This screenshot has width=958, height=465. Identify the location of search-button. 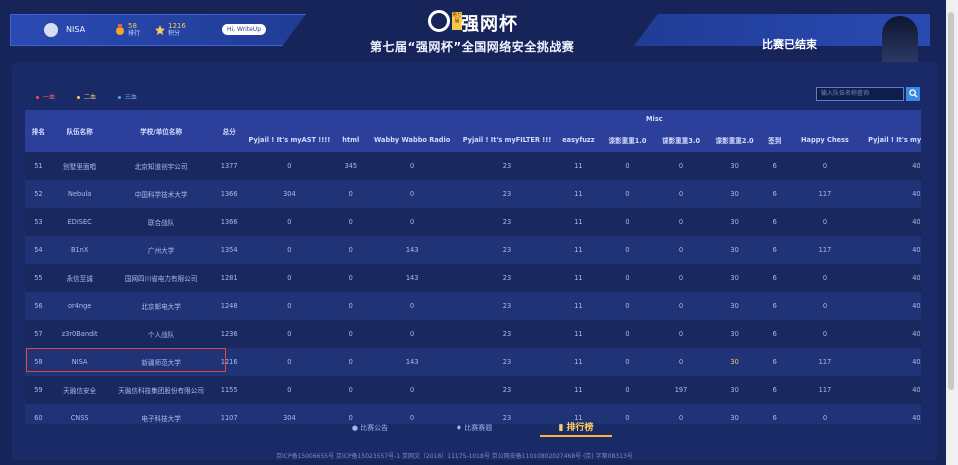
(913, 94).